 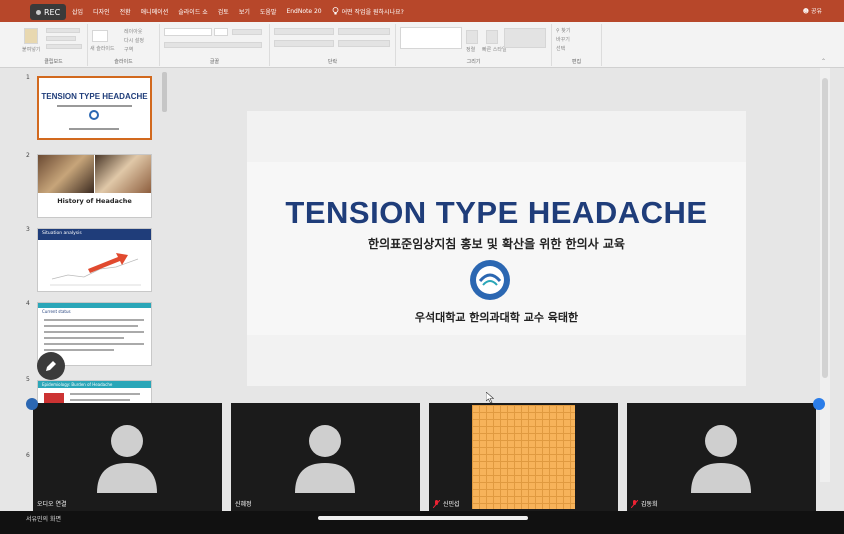 What do you see at coordinates (372, 12) in the screenshot?
I see `tell-me-text: 어떤 작업을 원하시나요?` at bounding box center [372, 12].